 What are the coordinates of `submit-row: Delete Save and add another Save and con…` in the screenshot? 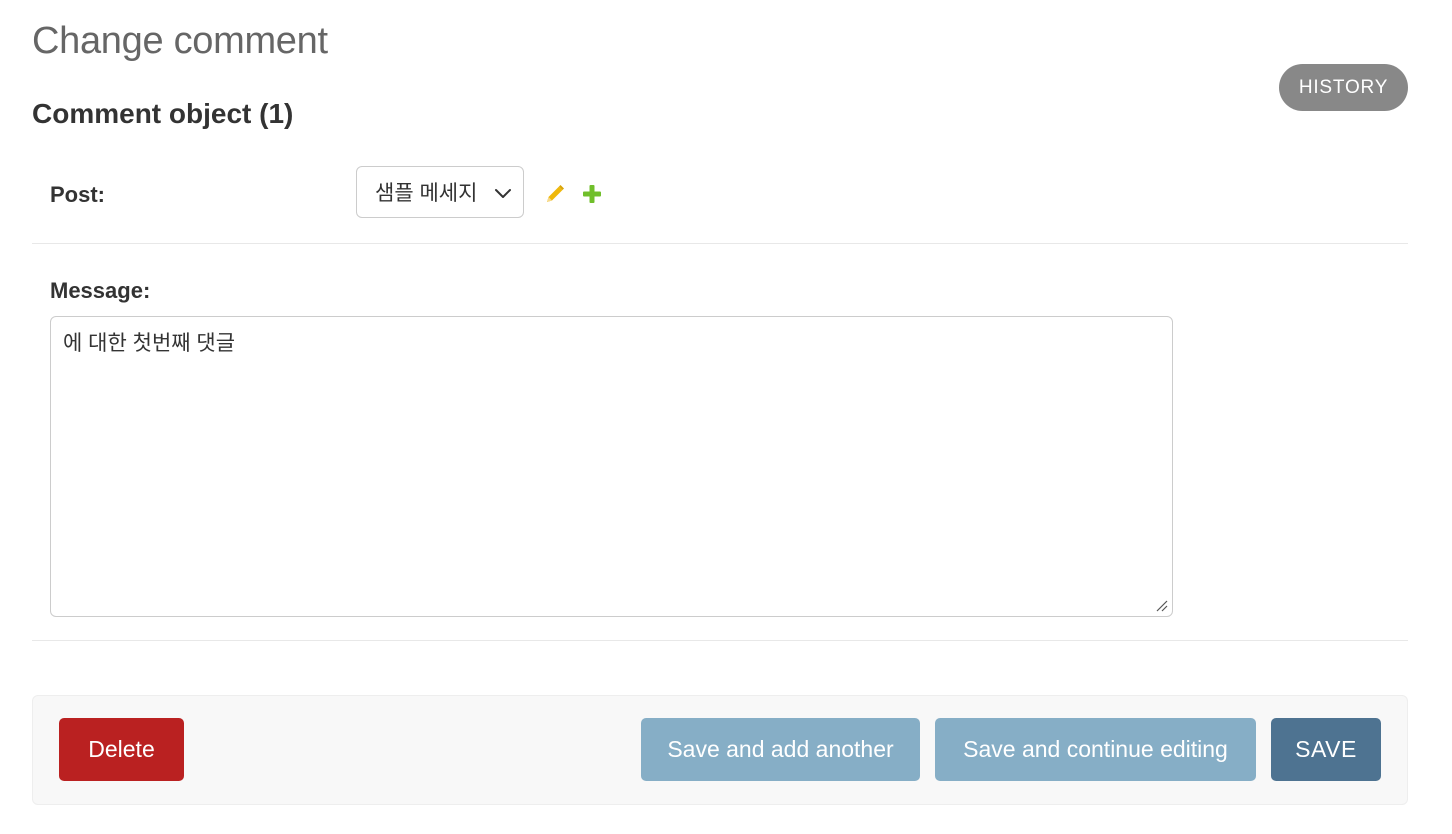 It's located at (720, 750).